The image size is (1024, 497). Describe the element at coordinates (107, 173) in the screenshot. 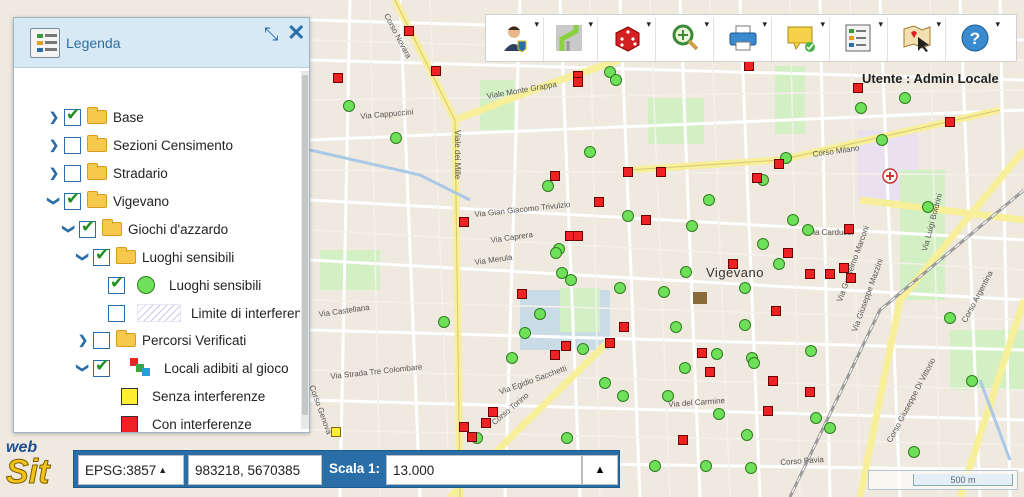

I see `legend-item-stradario: ❯ Stradario` at that location.